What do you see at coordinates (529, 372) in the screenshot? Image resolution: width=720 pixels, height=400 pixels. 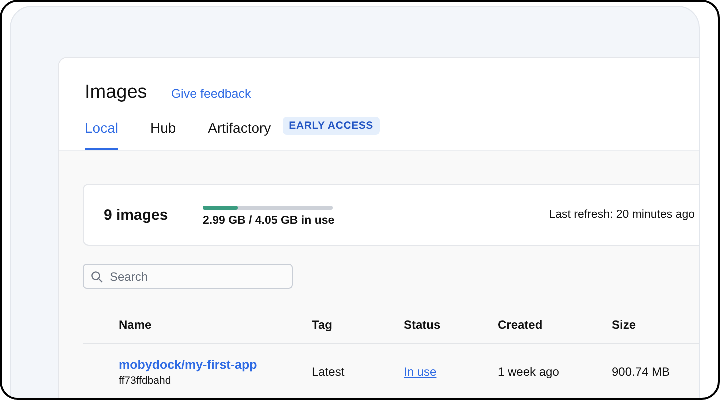 I see `table-cell-text: 1 week ago` at bounding box center [529, 372].